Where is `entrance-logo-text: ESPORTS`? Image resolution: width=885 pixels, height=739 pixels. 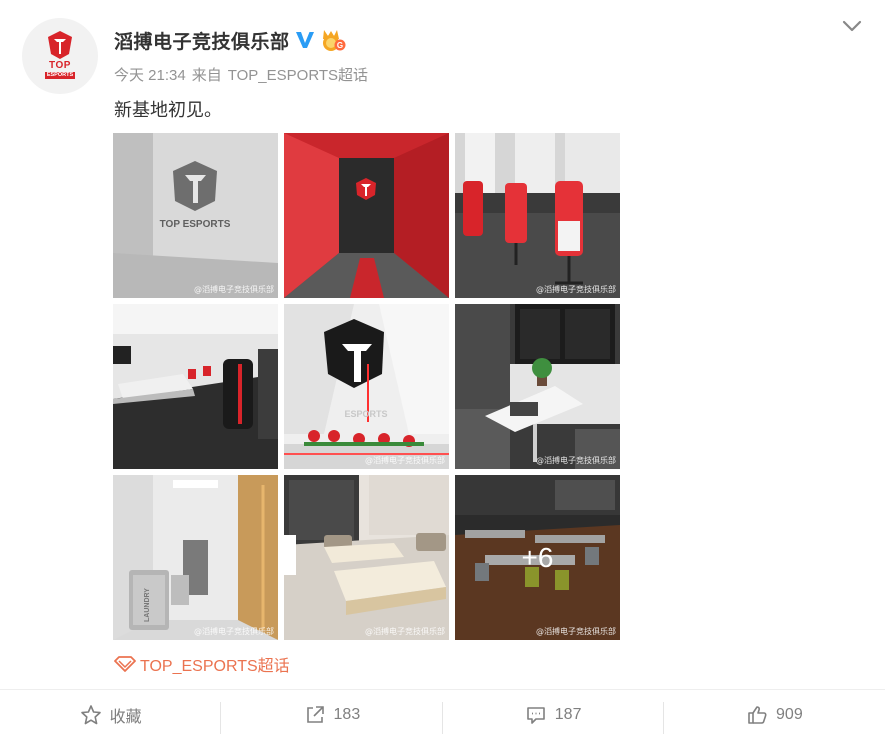 entrance-logo-text: ESPORTS is located at coordinates (365, 414).